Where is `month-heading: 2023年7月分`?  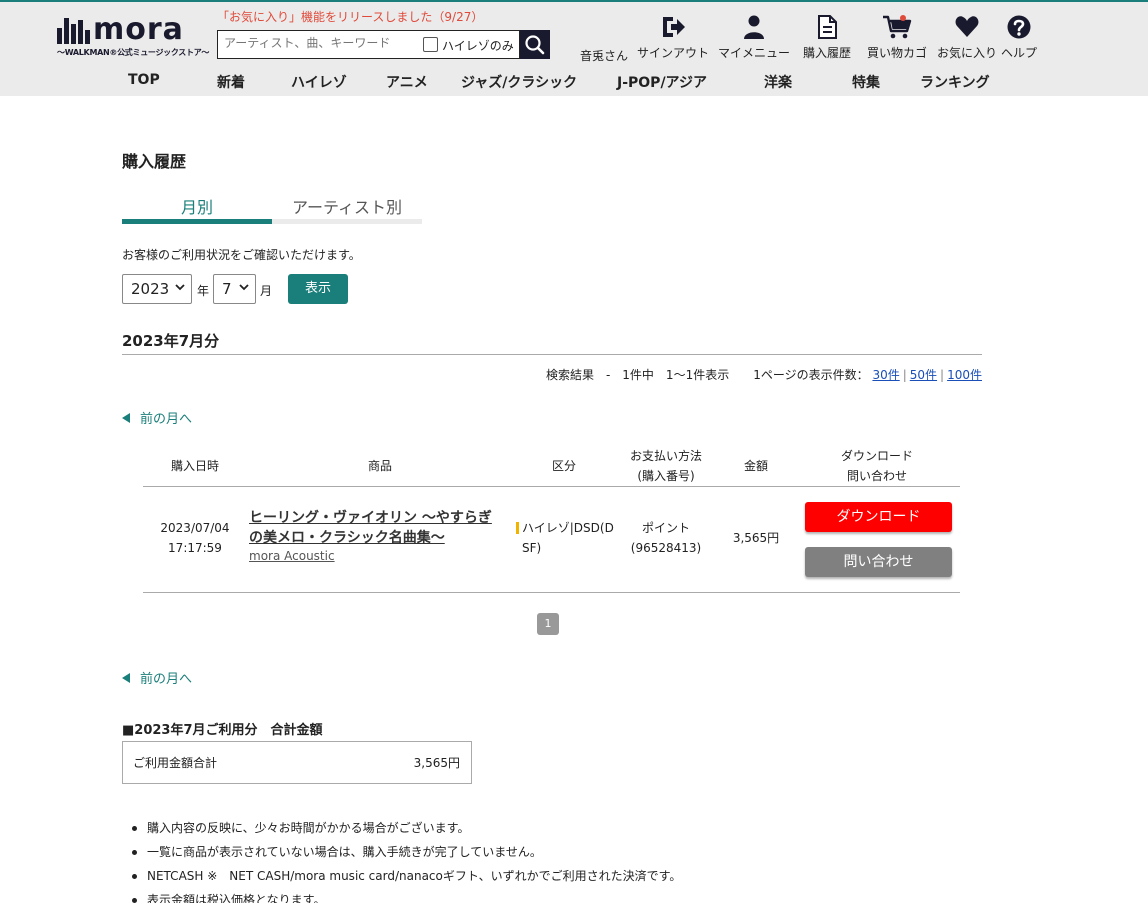
month-heading: 2023年7月分 is located at coordinates (171, 341).